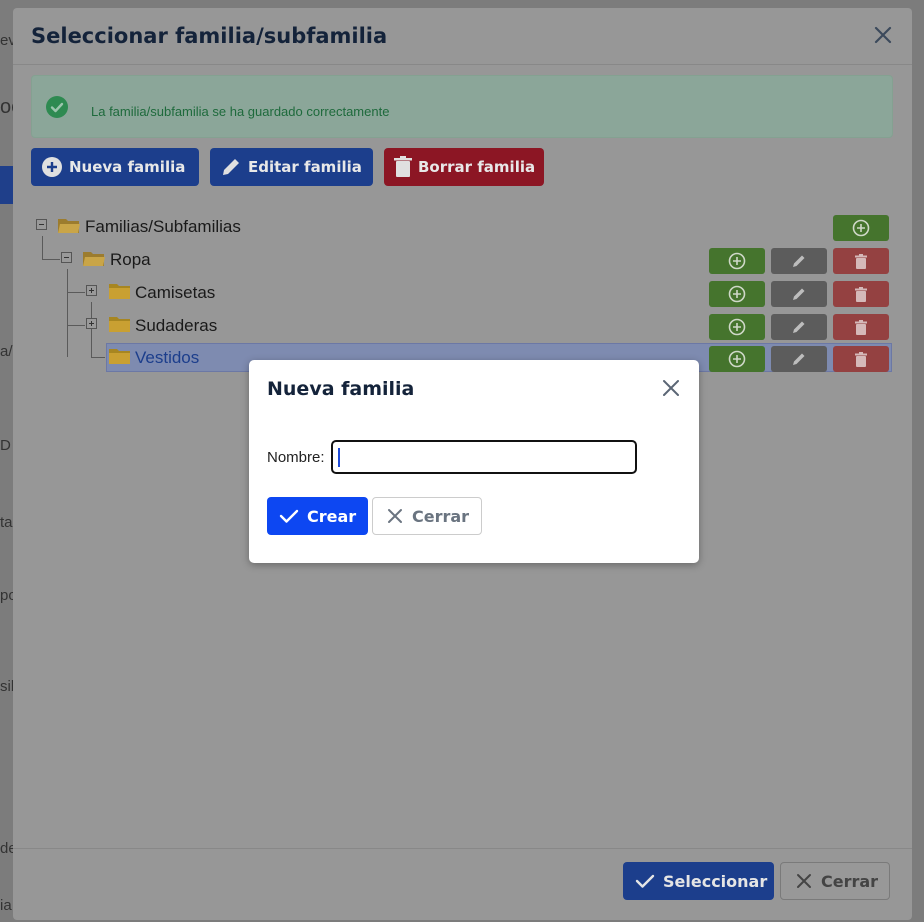 Image resolution: width=924 pixels, height=922 pixels. I want to click on edit-button-ropa, so click(799, 261).